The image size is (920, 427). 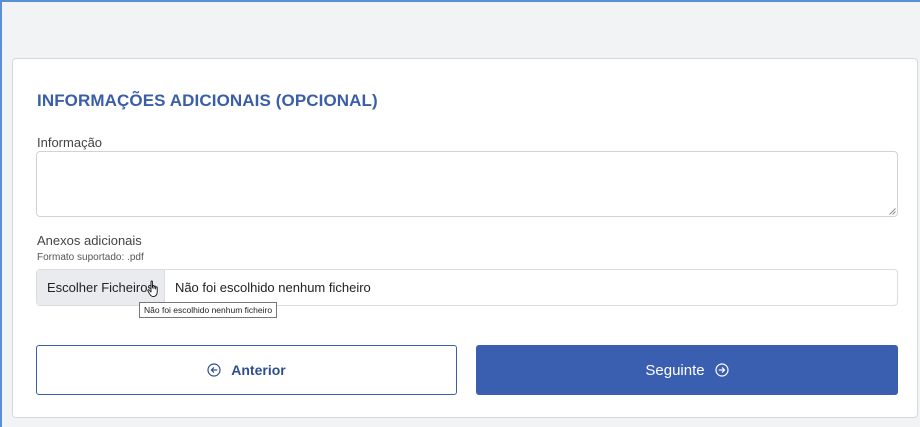 What do you see at coordinates (892, 211) in the screenshot?
I see `resize-grip-icon` at bounding box center [892, 211].